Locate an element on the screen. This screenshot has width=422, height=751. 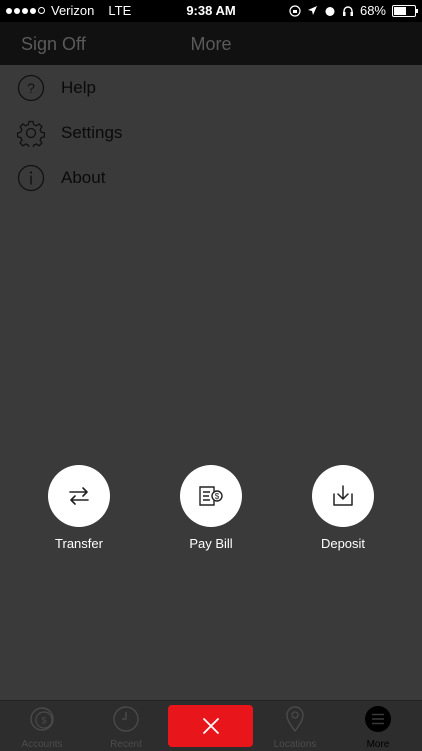
tab-locations: Locations is located at coordinates (295, 726).